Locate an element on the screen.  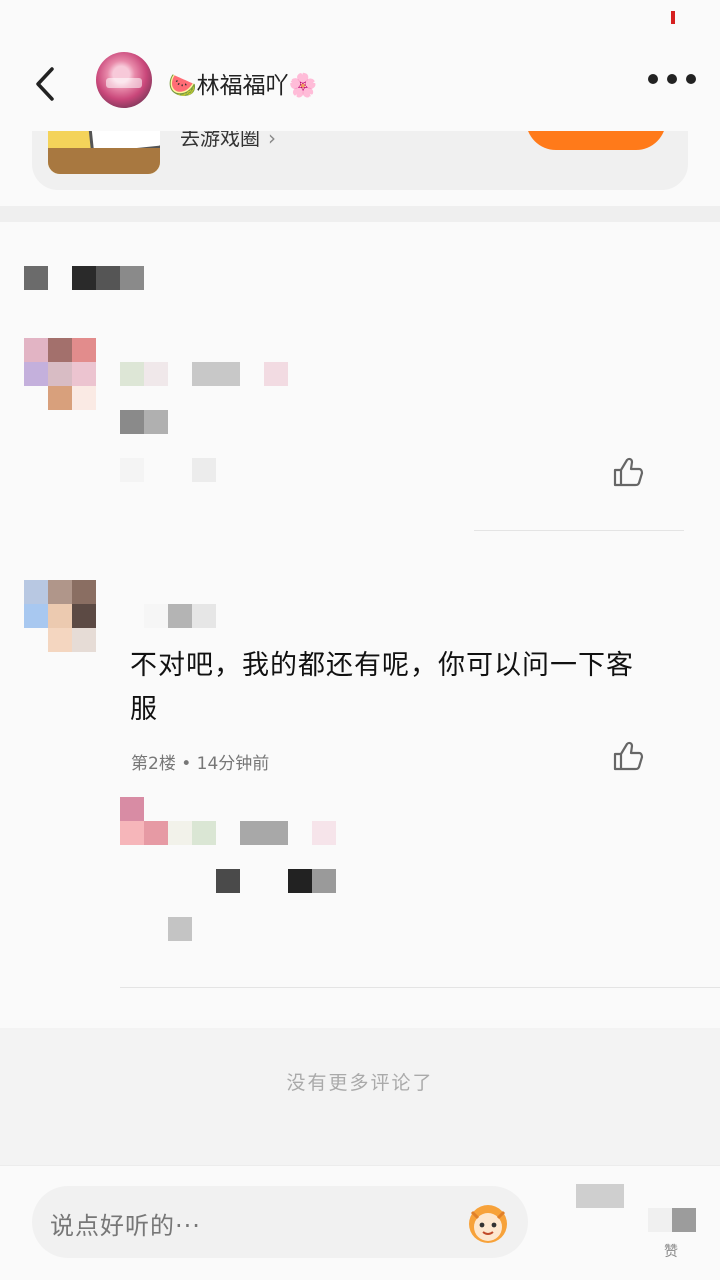
back-button is located at coordinates (47, 84).